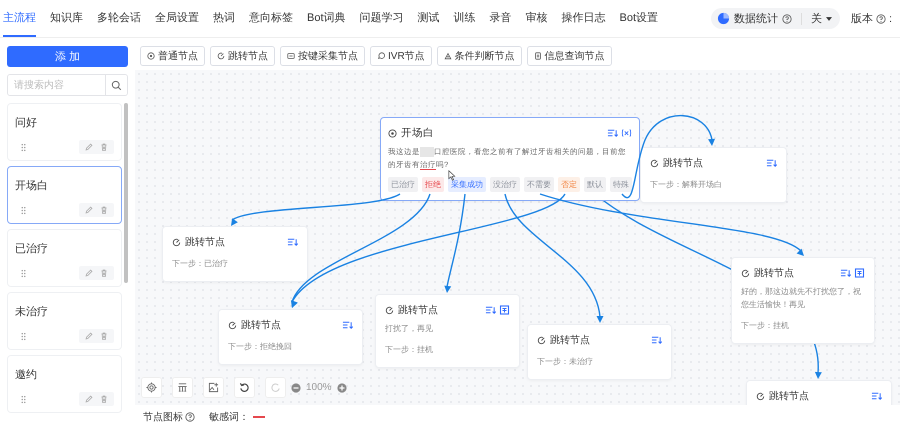 This screenshot has height=431, width=900. I want to click on undo-button, so click(244, 387).